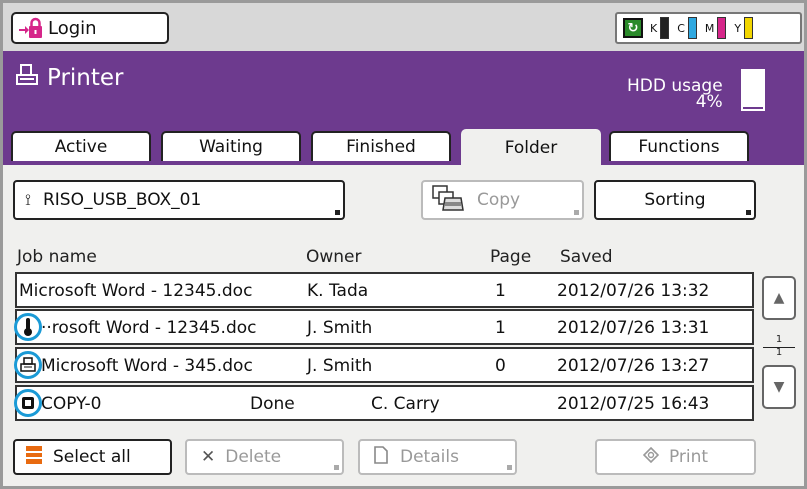  I want to click on tab-finished-label: Finished, so click(381, 147).